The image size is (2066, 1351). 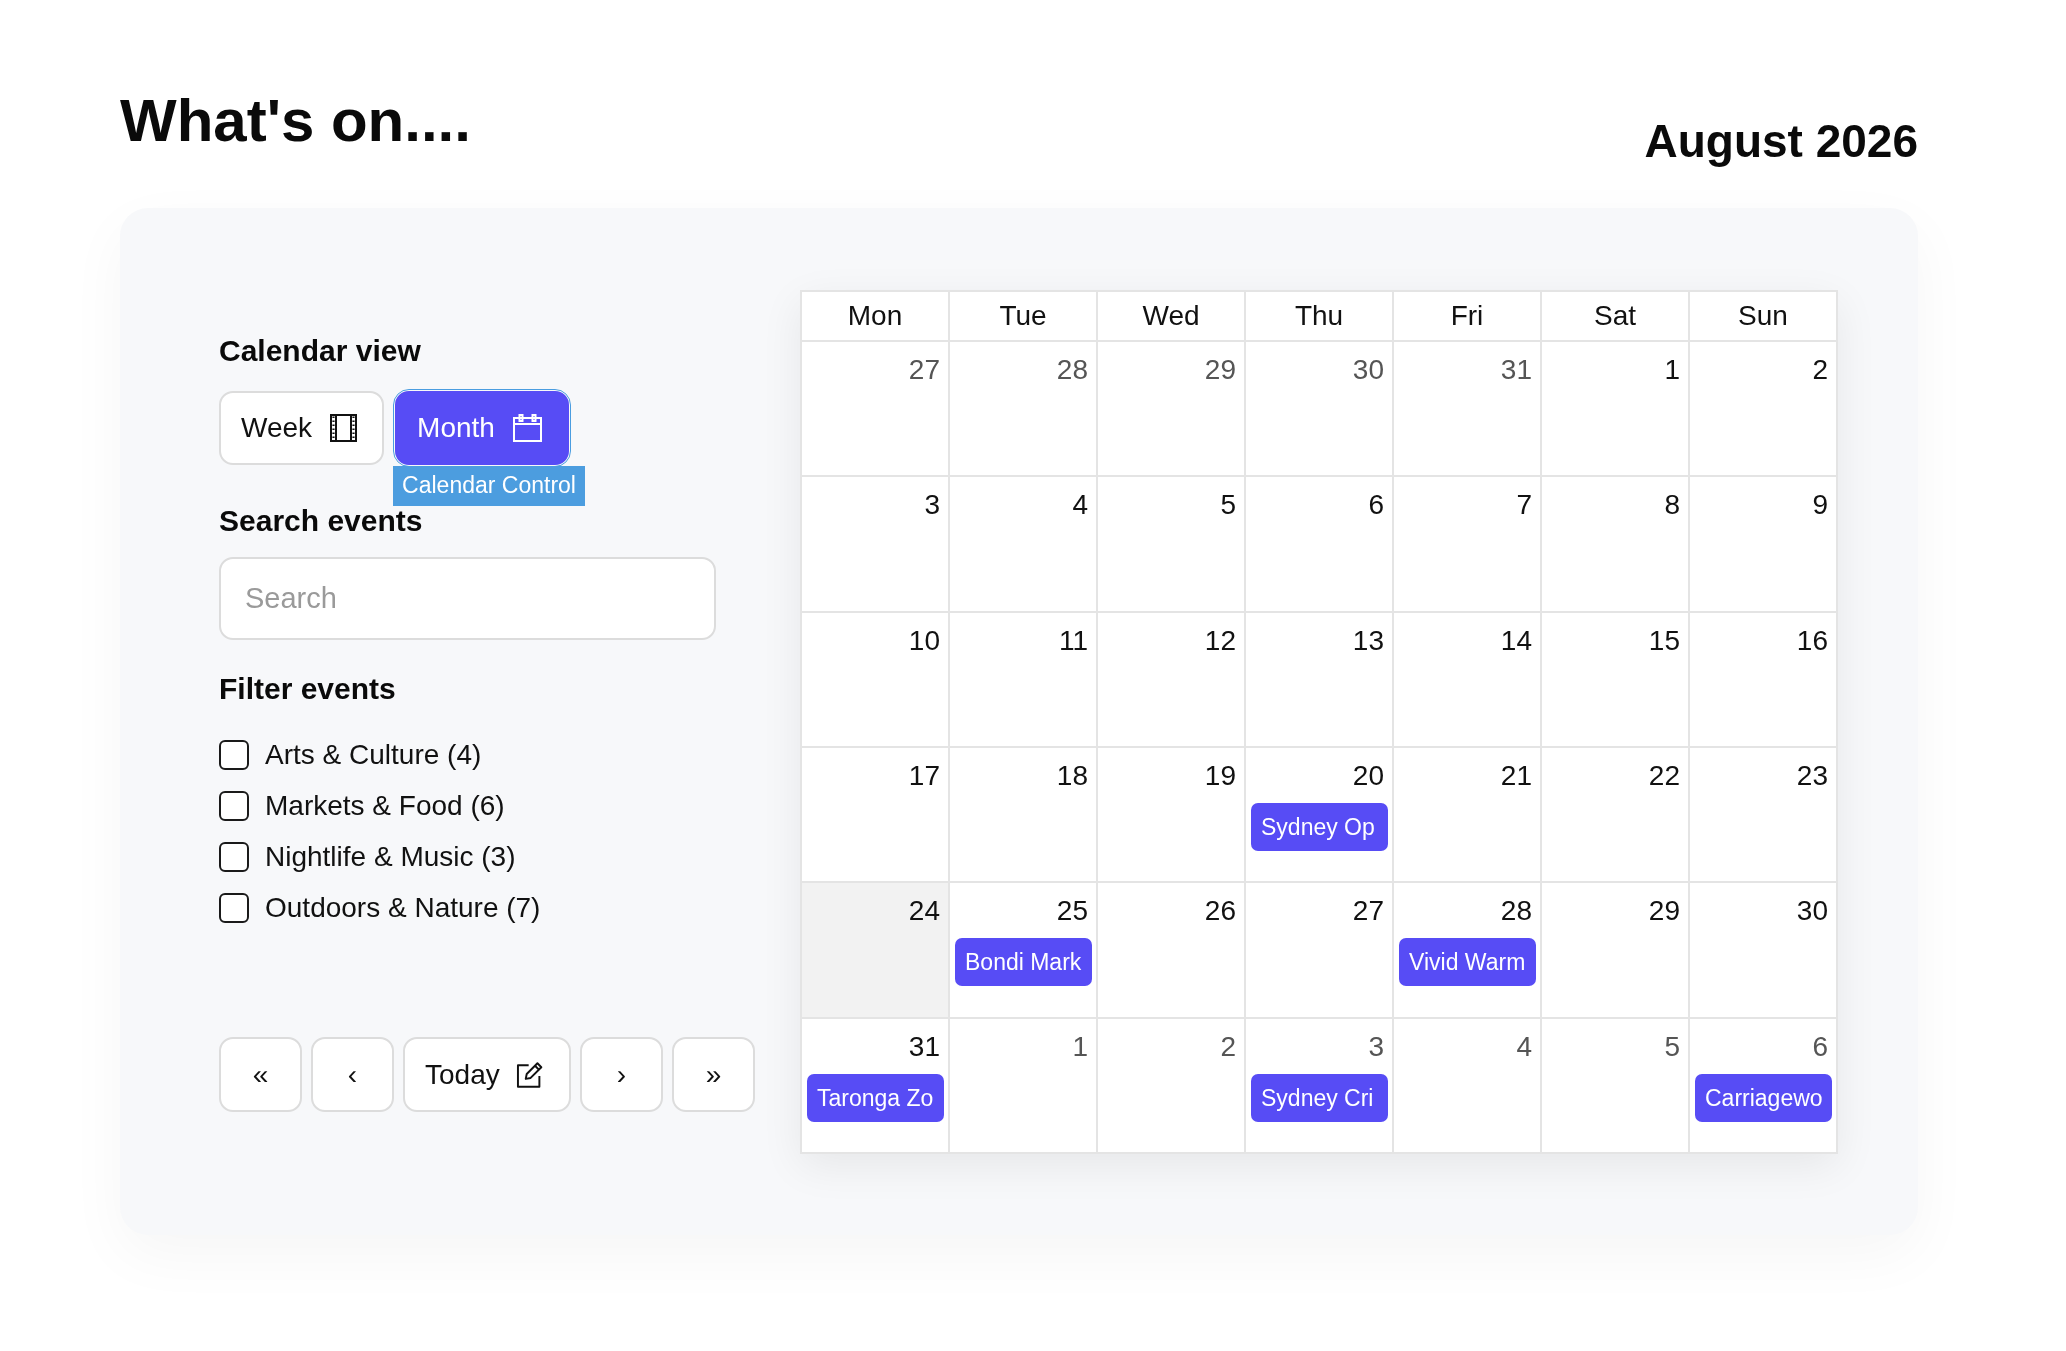 What do you see at coordinates (1763, 1097) in the screenshot?
I see `event-chip: Carriagewo` at bounding box center [1763, 1097].